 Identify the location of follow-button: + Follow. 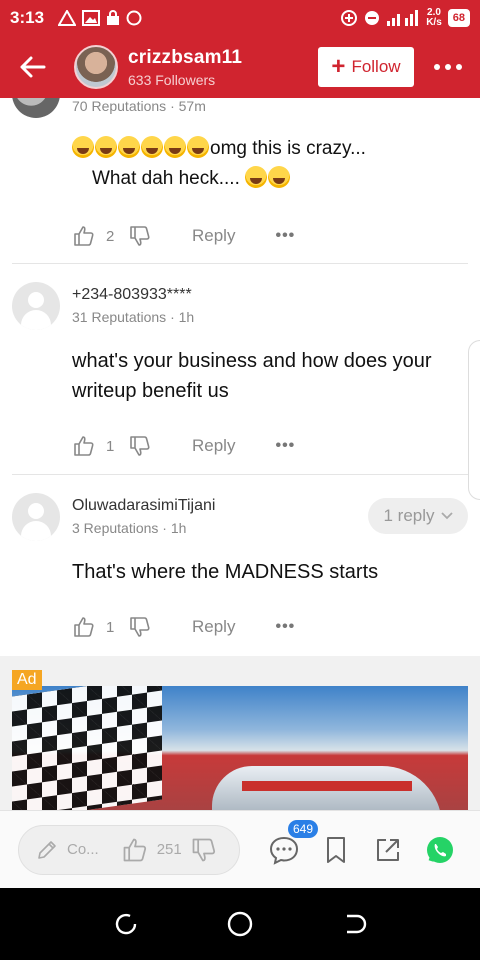
(366, 67).